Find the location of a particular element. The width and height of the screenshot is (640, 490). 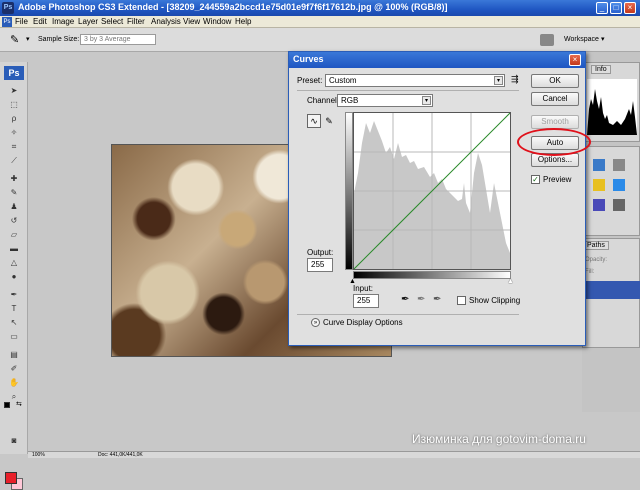

channel-label: Channel: is located at coordinates (323, 100).